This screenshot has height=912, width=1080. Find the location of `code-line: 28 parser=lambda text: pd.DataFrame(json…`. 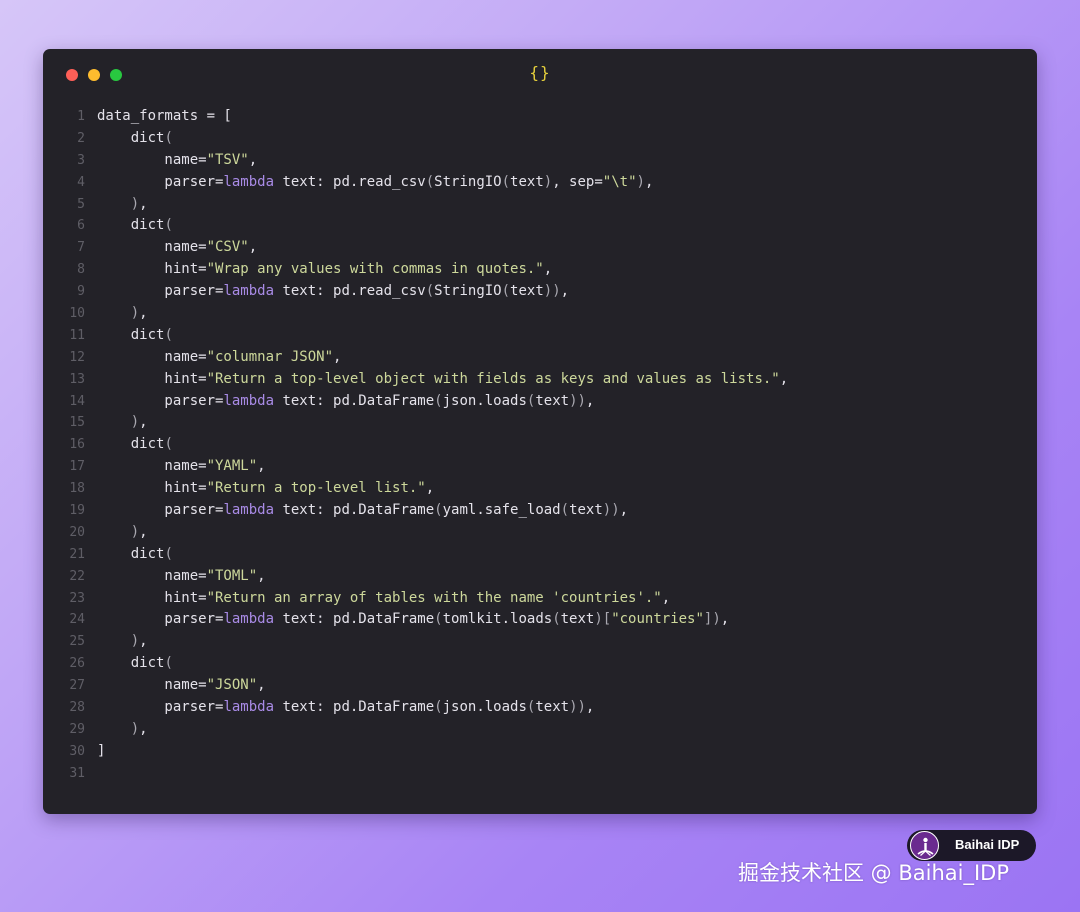

code-line: 28 parser=lambda text: pd.DataFrame(json… is located at coordinates (540, 708).